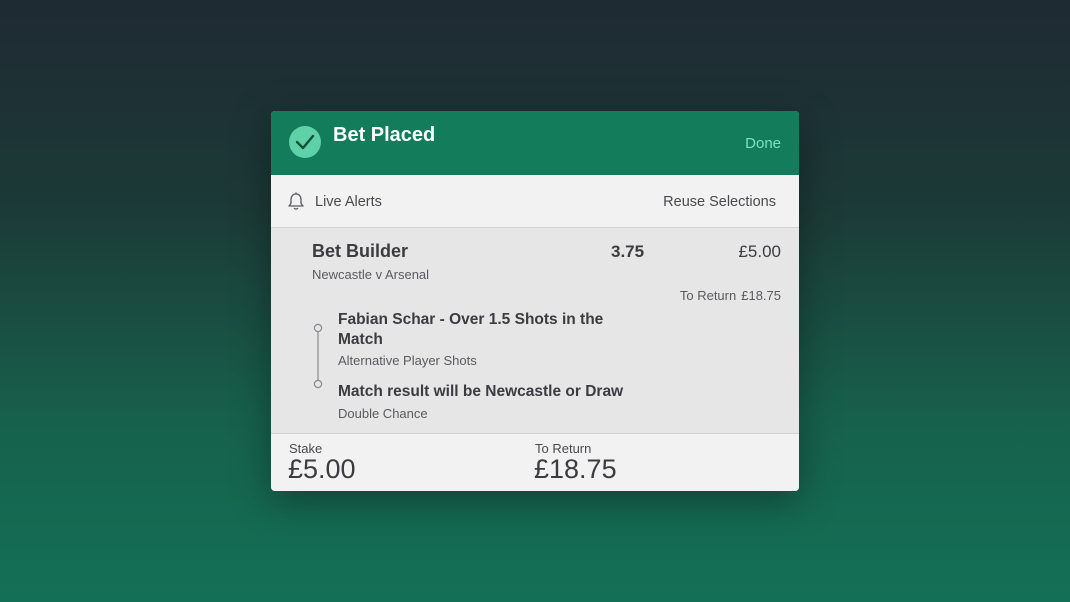  I want to click on bet-to-return-label: To Return, so click(708, 295).